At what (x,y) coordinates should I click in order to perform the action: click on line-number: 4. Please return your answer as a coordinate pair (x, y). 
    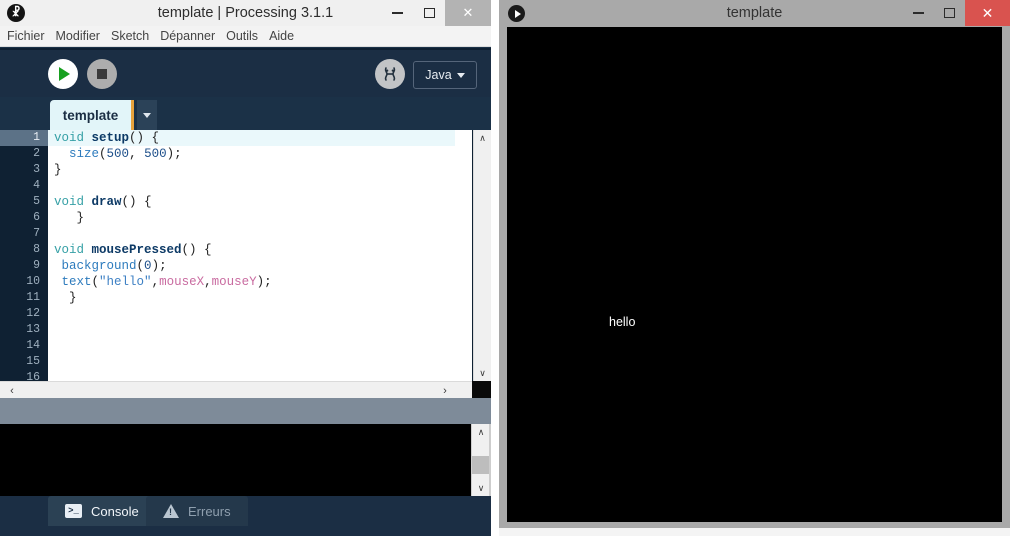
    Looking at the image, I should click on (36, 185).